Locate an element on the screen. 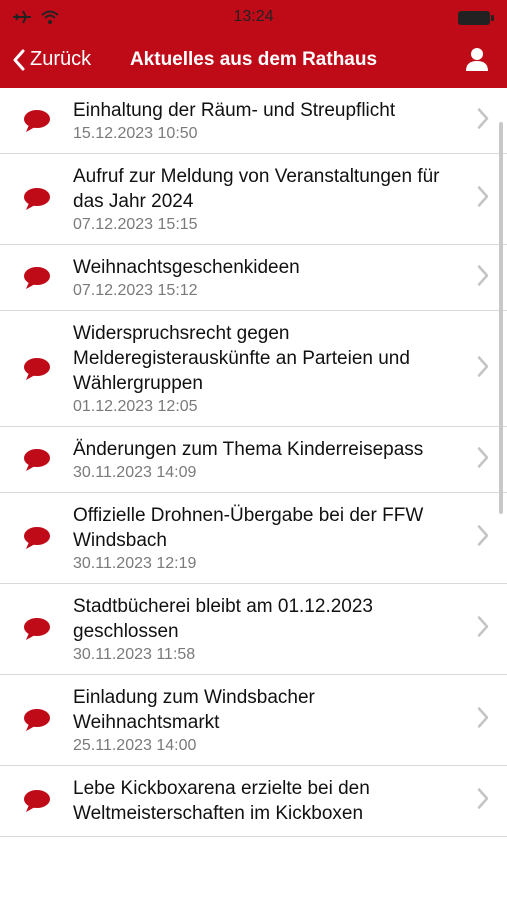  item-date: 07.12.2023 15:15 is located at coordinates (135, 224).